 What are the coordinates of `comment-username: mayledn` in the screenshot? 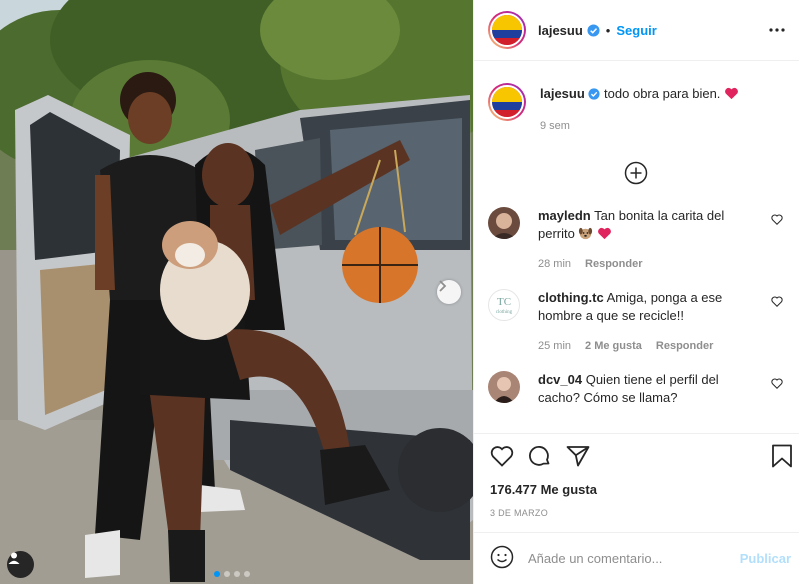 It's located at (564, 215).